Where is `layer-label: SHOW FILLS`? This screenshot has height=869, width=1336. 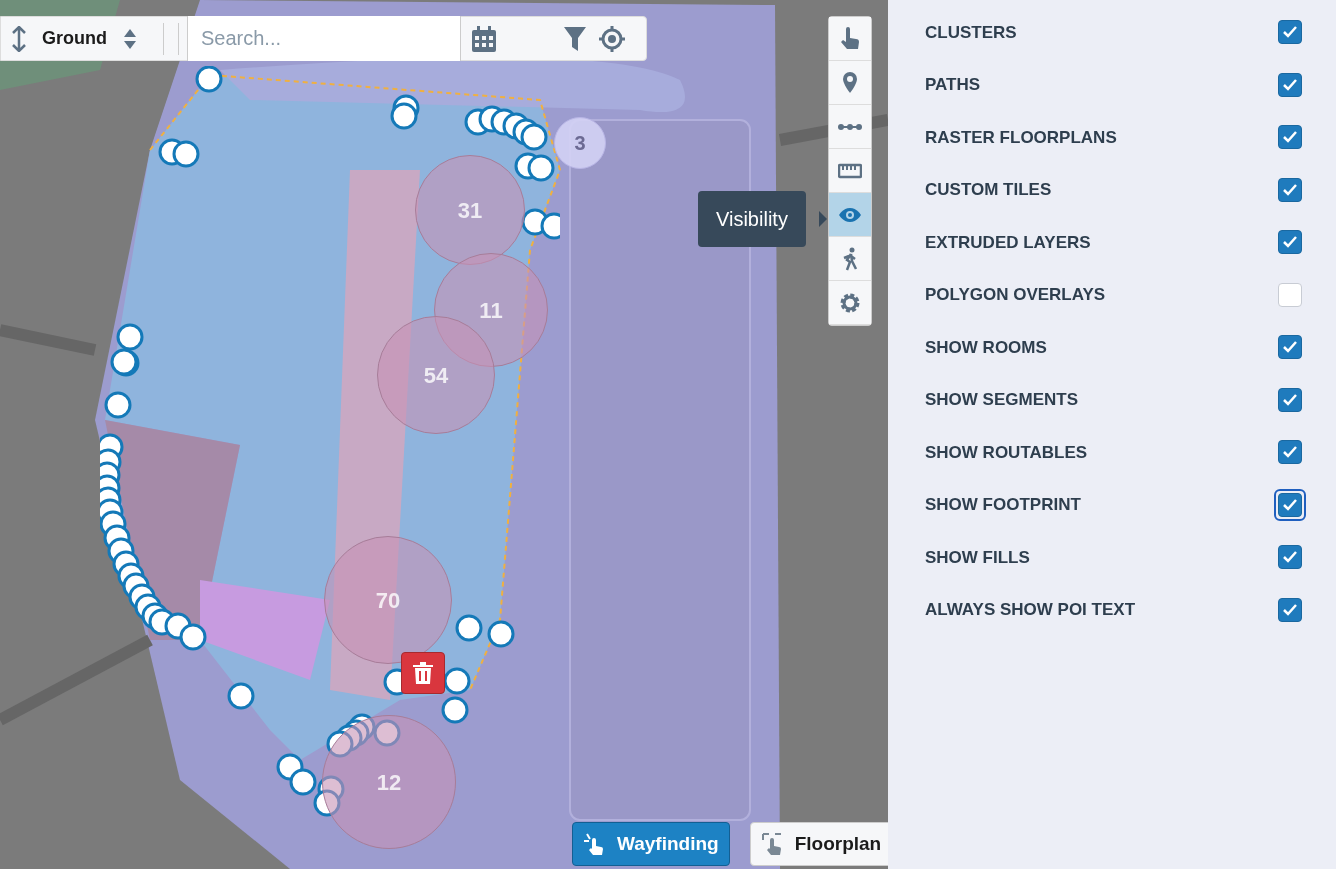 layer-label: SHOW FILLS is located at coordinates (977, 557).